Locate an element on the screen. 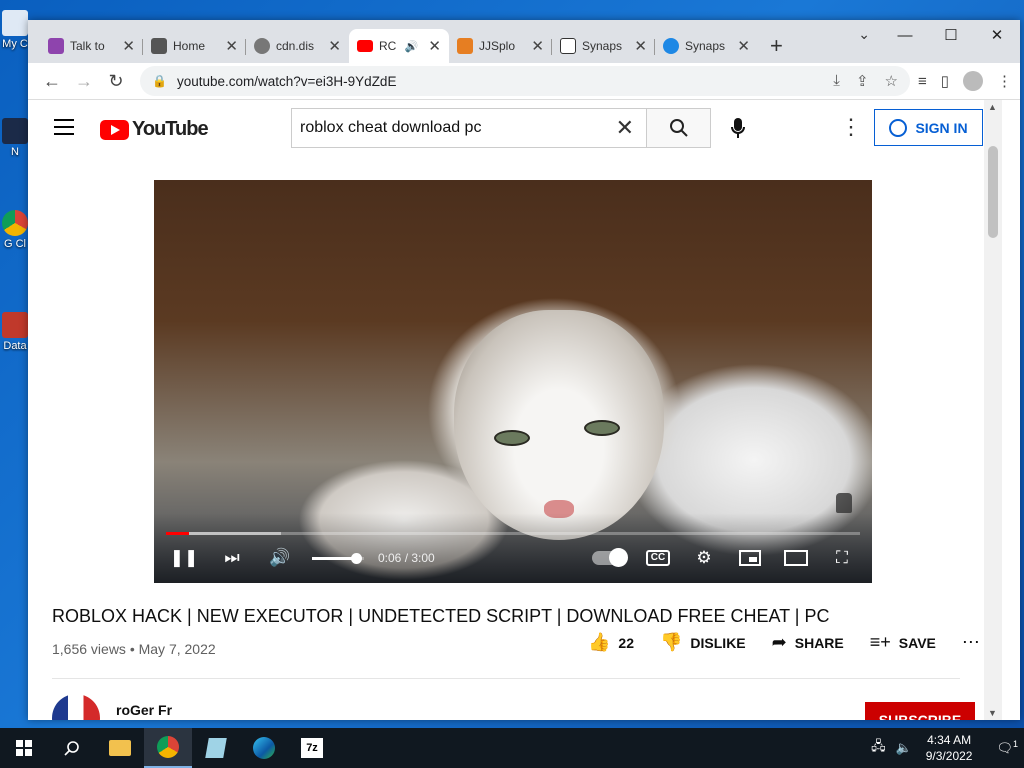 The height and width of the screenshot is (768, 1024). reload-button: ↻ is located at coordinates (116, 81).